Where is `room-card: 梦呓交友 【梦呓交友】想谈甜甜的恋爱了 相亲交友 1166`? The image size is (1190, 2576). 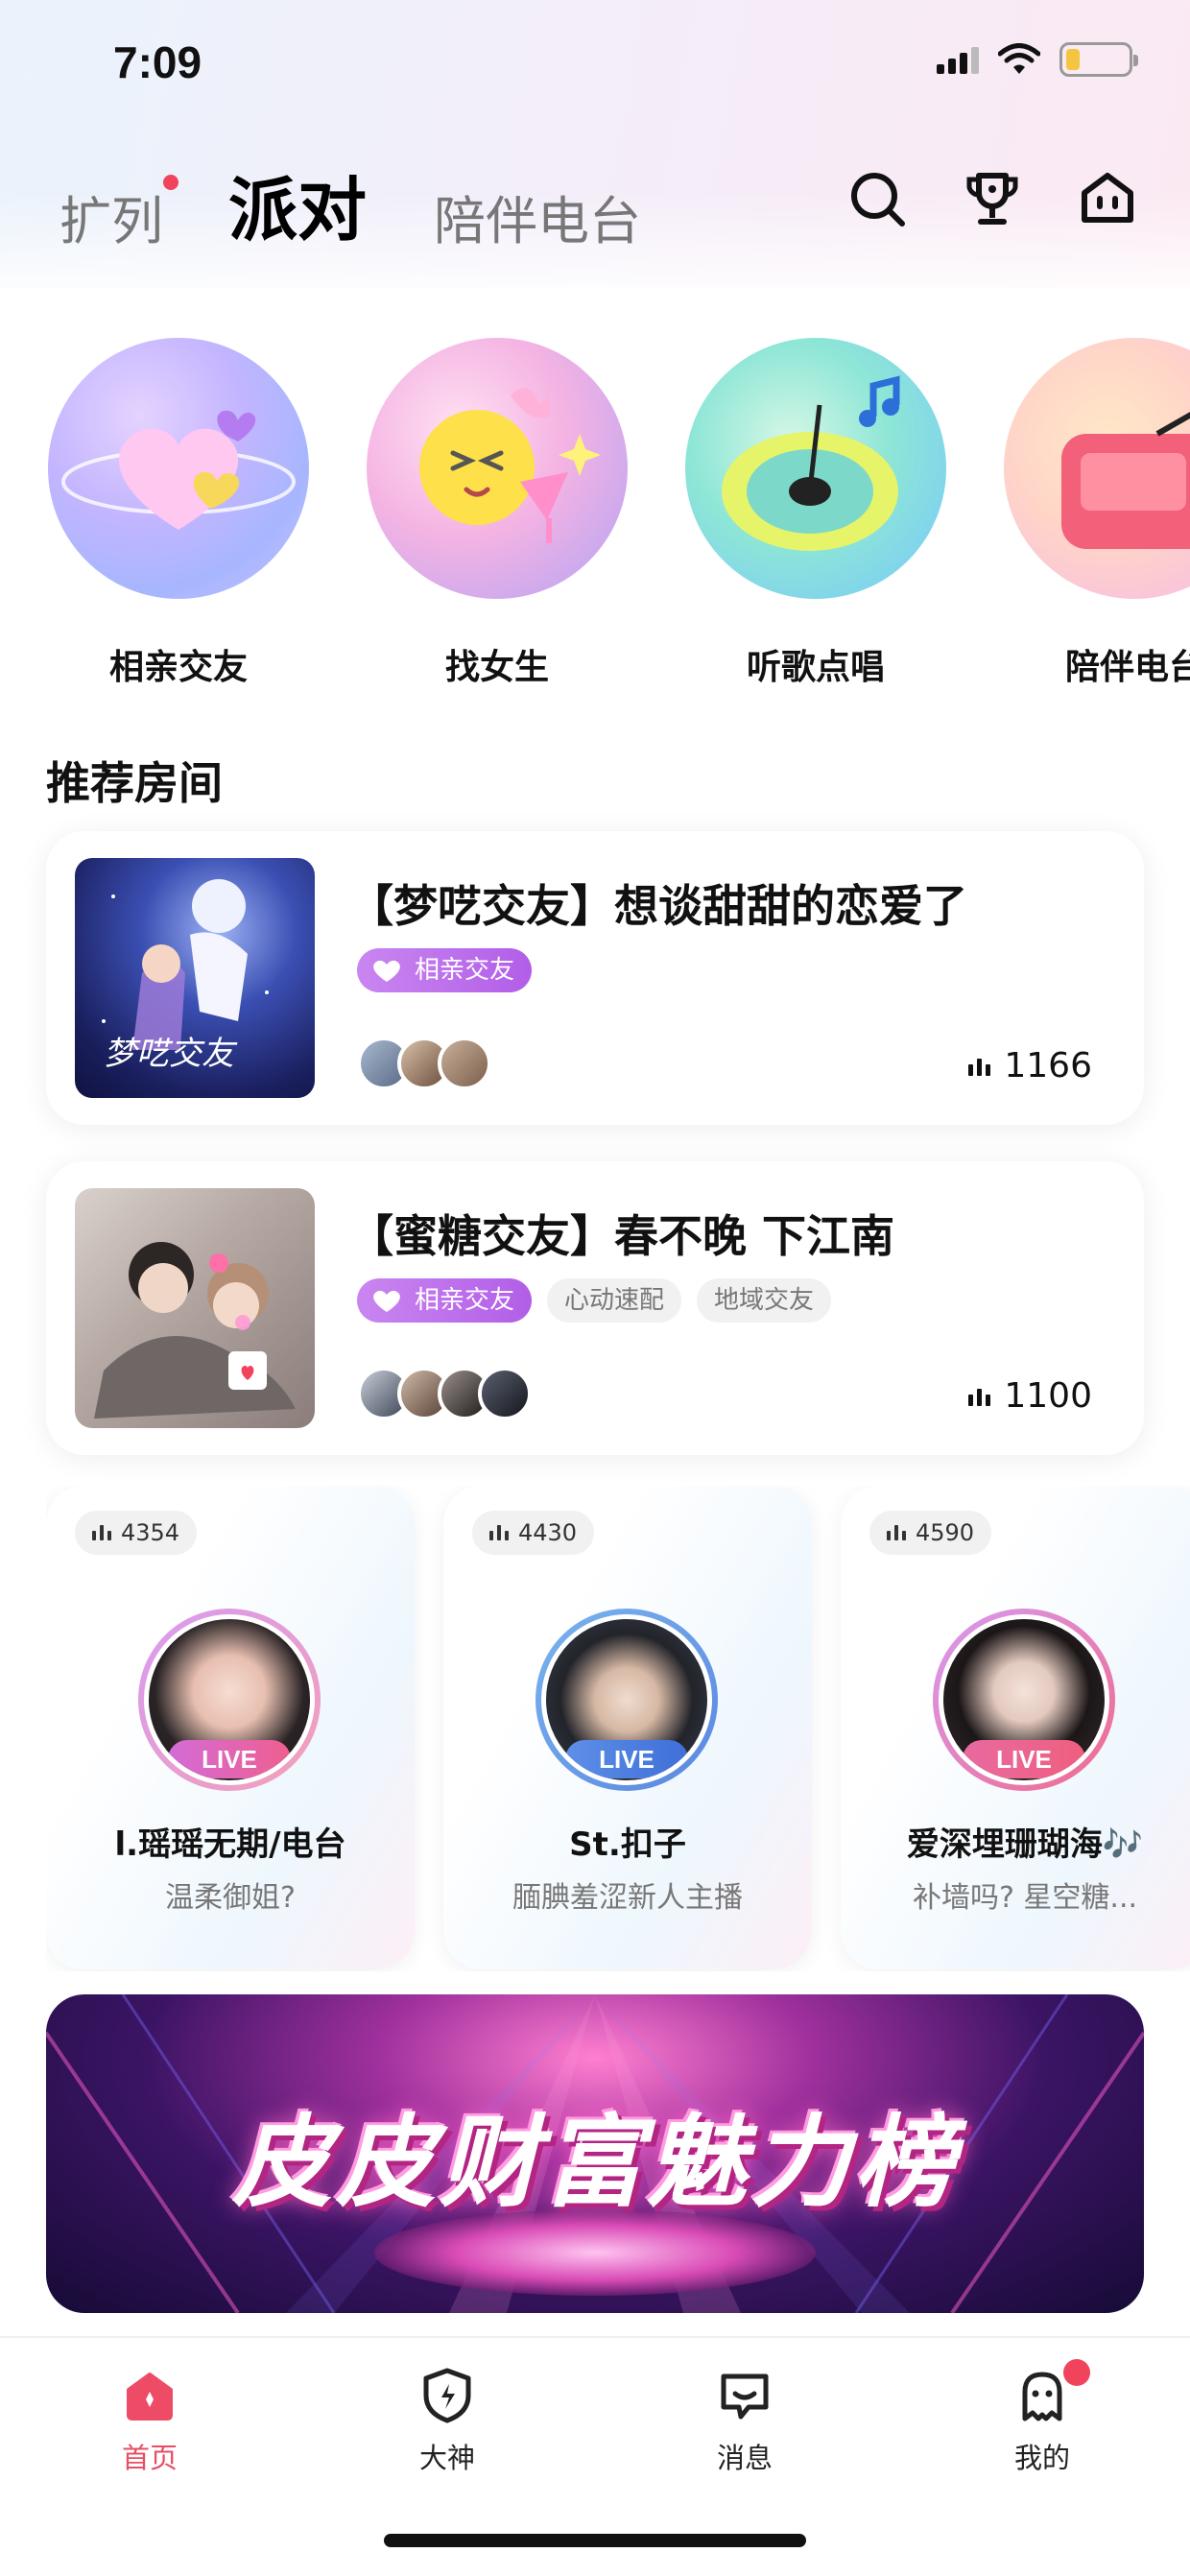 room-card: 梦呓交友 【梦呓交友】想谈甜甜的恋爱了 相亲交友 1166 is located at coordinates (595, 978).